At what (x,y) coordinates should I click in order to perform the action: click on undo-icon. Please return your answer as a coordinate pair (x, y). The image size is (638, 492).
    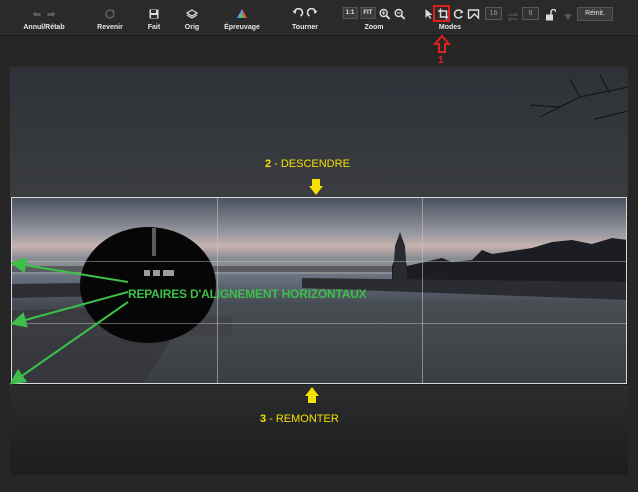
    Looking at the image, I should click on (37, 13).